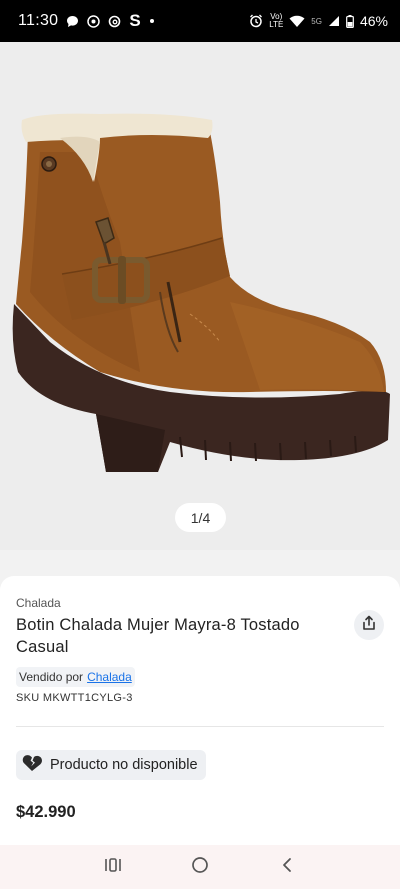  What do you see at coordinates (373, 21) in the screenshot?
I see `battery-percent: 46%` at bounding box center [373, 21].